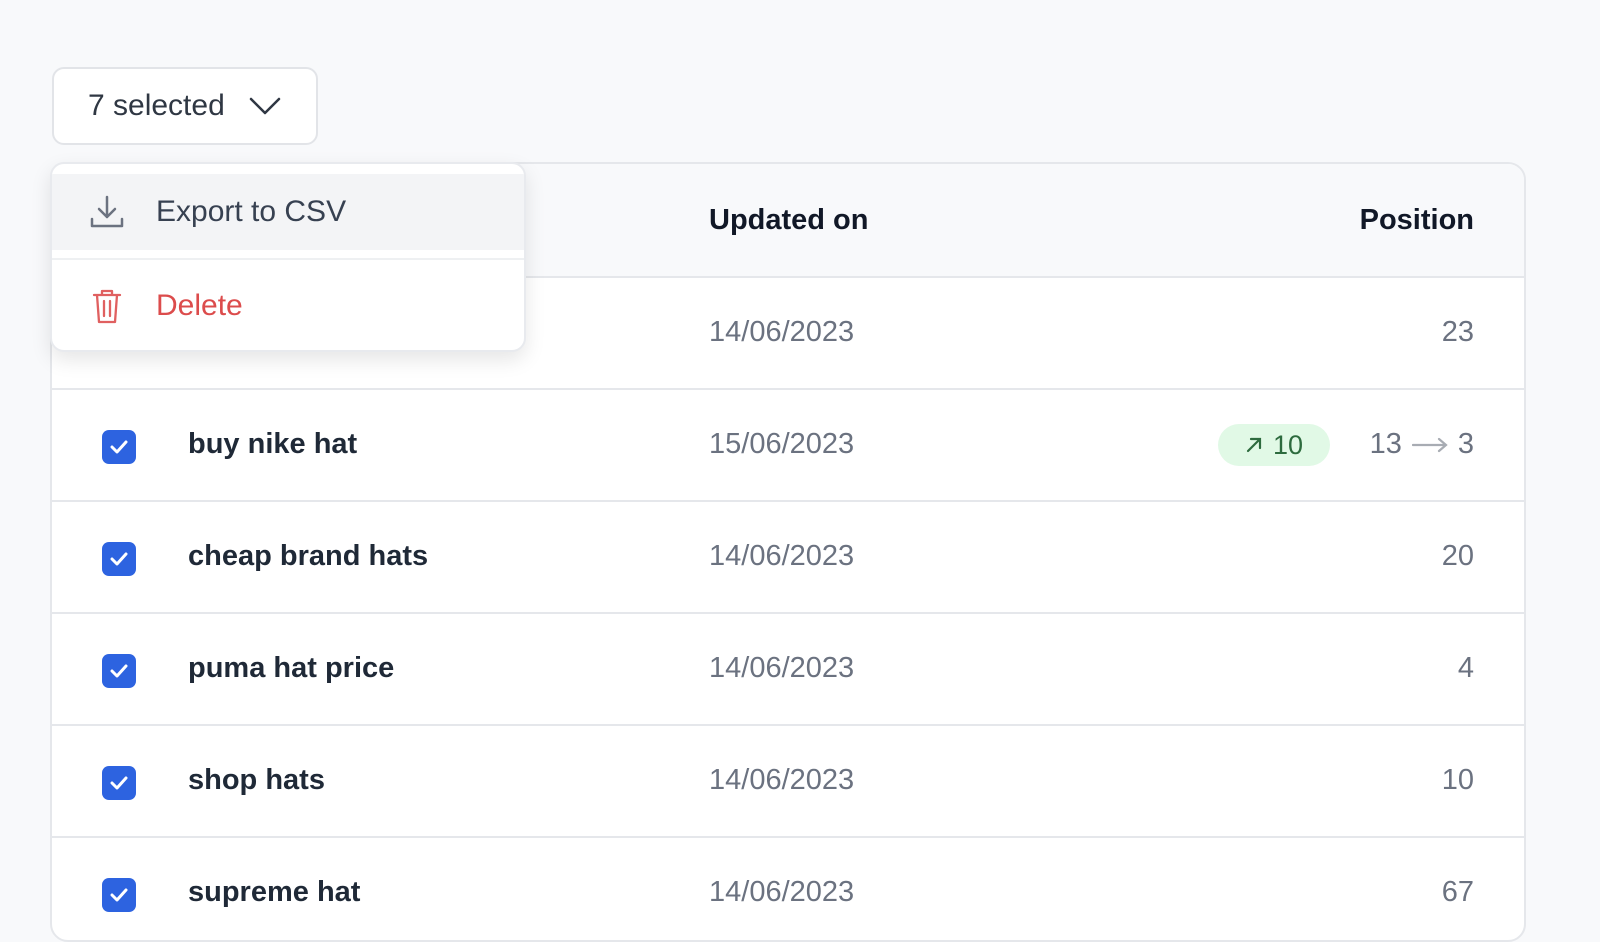 Image resolution: width=1600 pixels, height=942 pixels. What do you see at coordinates (156, 105) in the screenshot?
I see `selection-label: 7 selected` at bounding box center [156, 105].